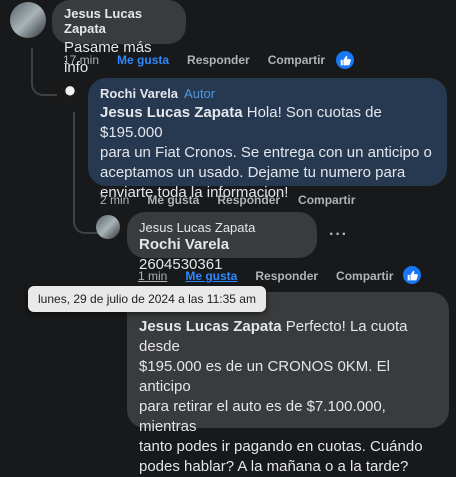 The width and height of the screenshot is (456, 477). I want to click on comment-actions: 1 min Me gusta Responder Compartir, so click(265, 276).